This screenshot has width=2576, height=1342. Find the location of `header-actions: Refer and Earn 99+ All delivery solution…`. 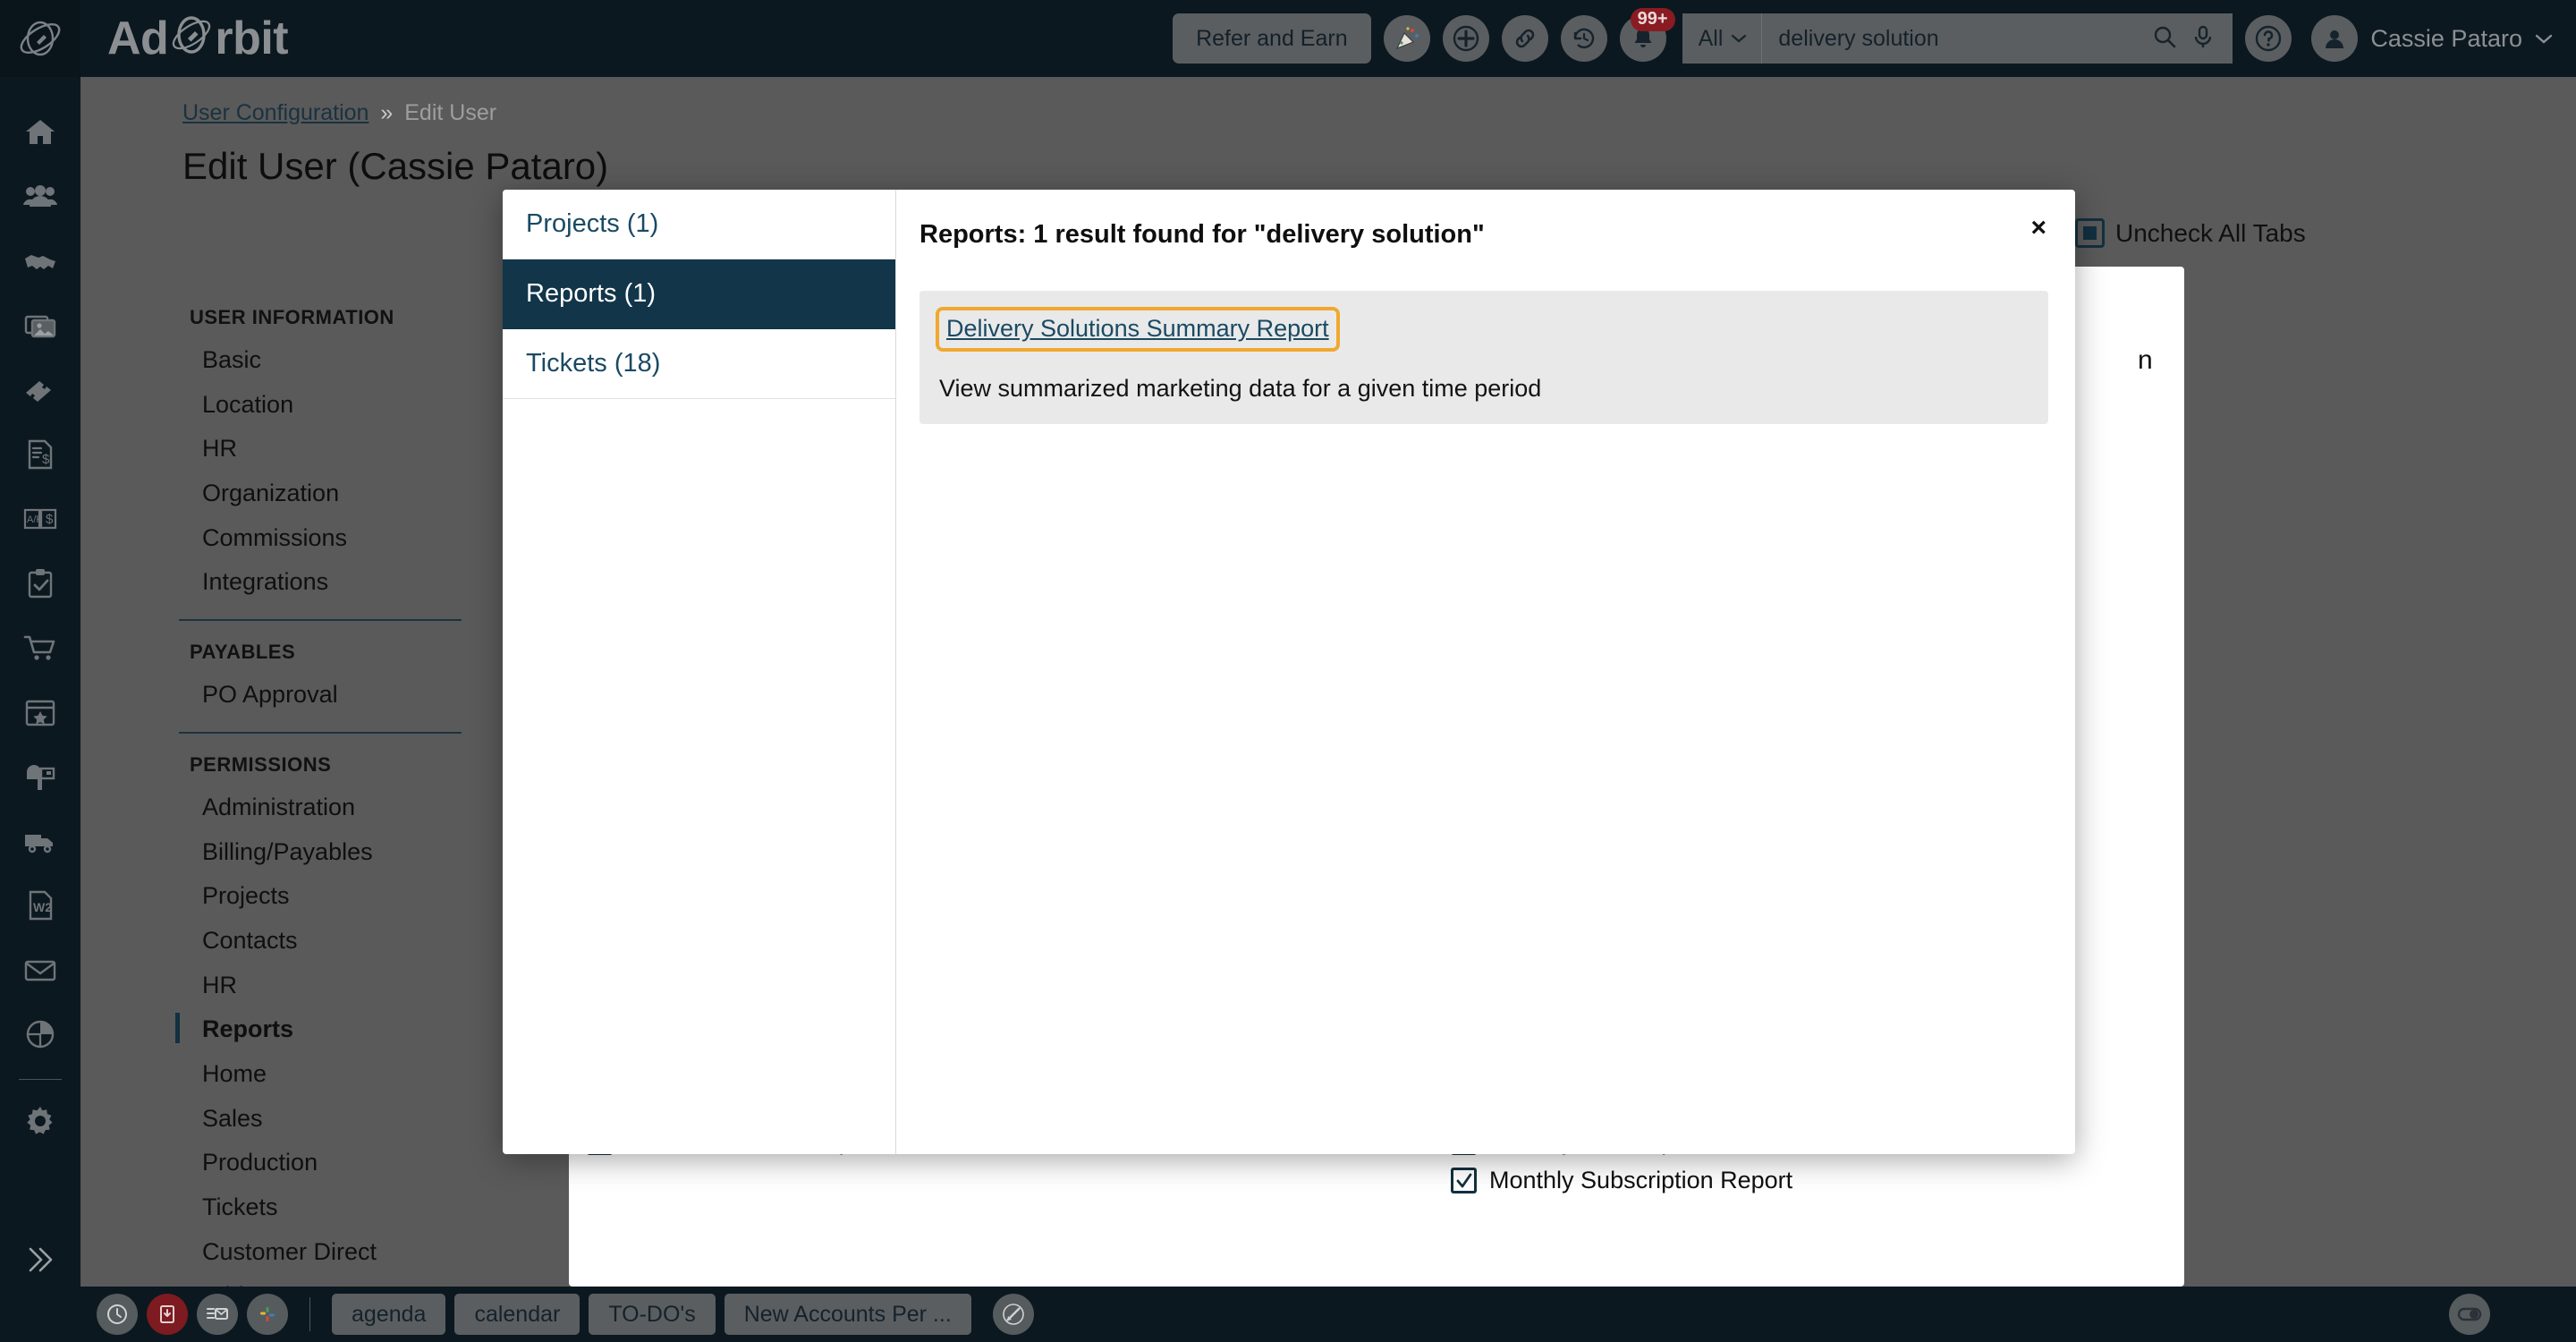

header-actions: Refer and Earn 99+ All delivery solution… is located at coordinates (1863, 39).